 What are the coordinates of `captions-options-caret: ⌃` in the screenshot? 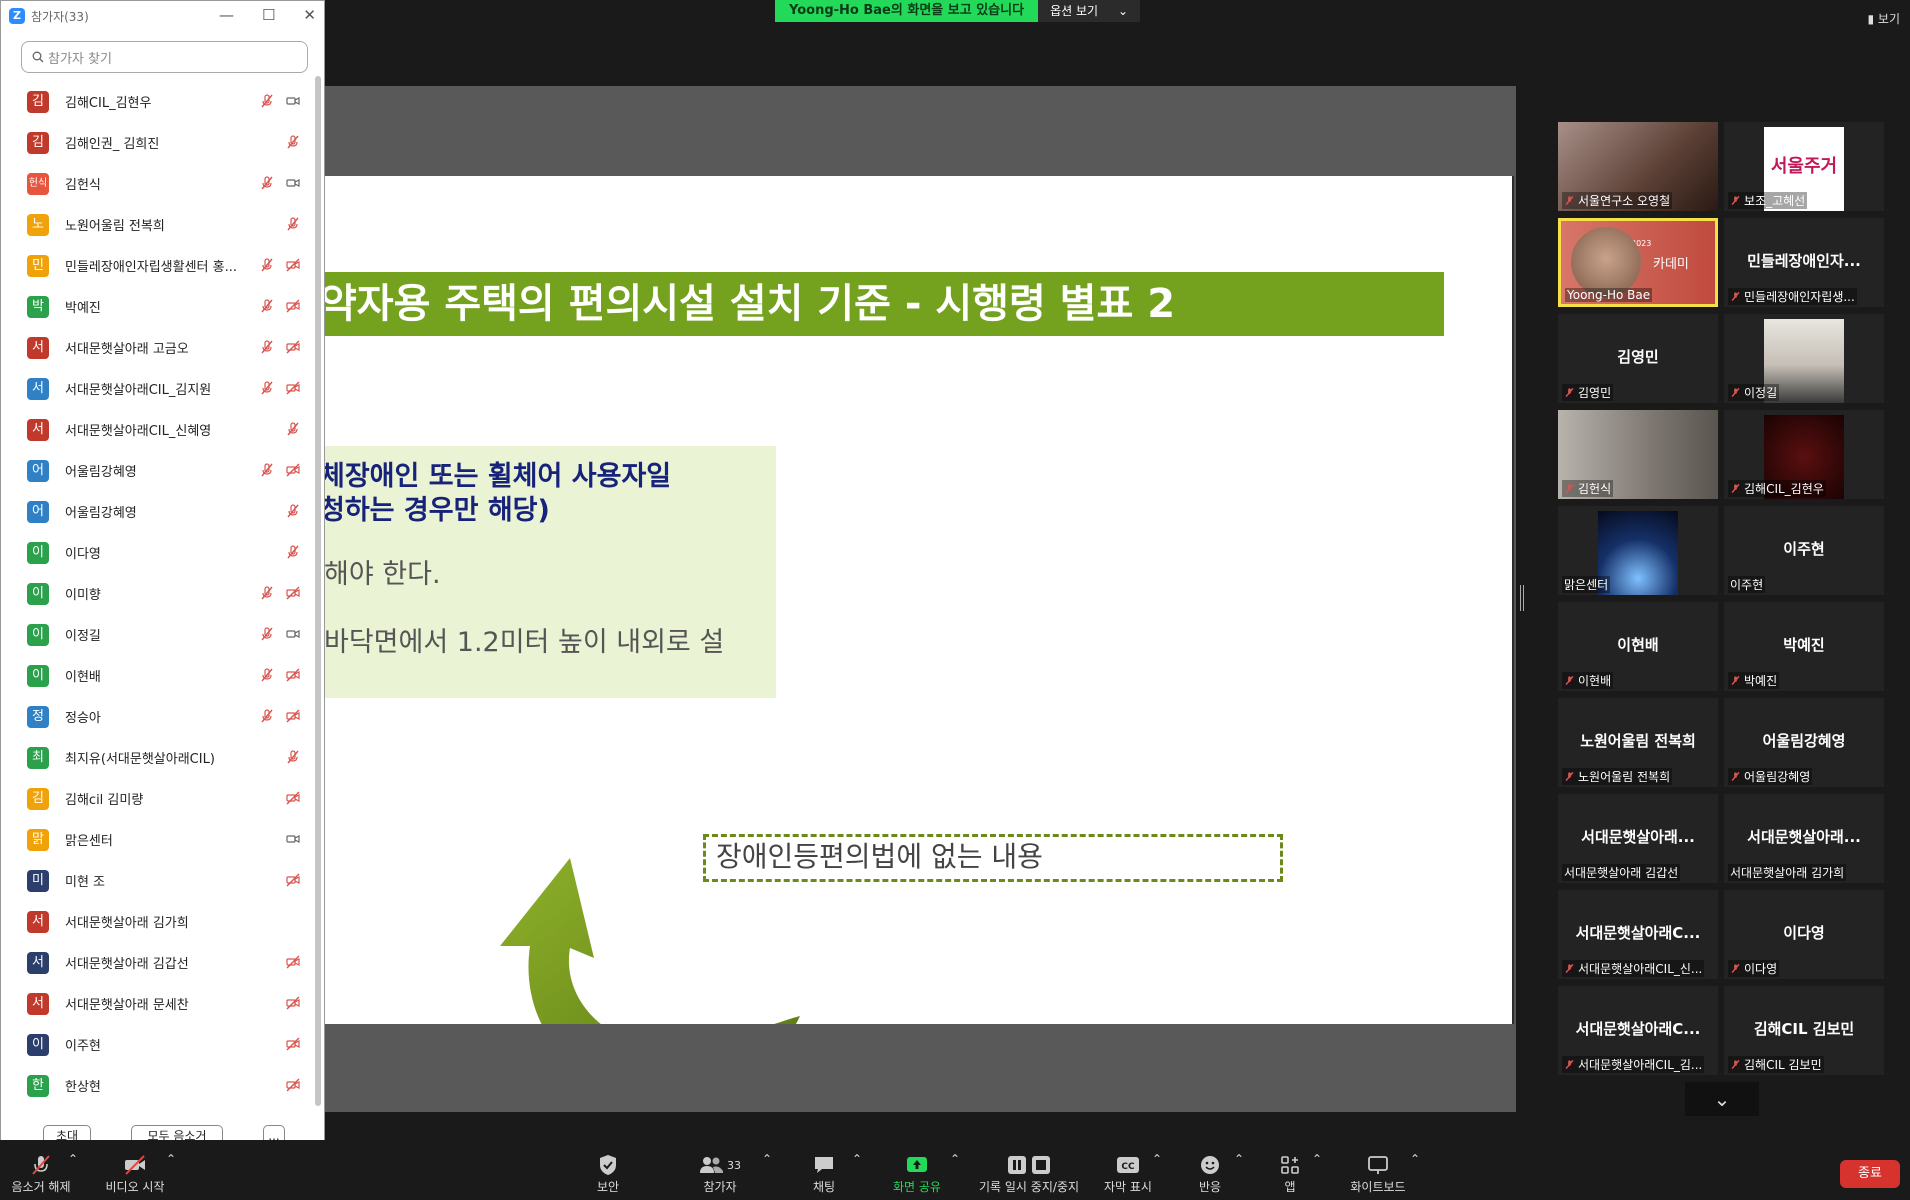 It's located at (1157, 1159).